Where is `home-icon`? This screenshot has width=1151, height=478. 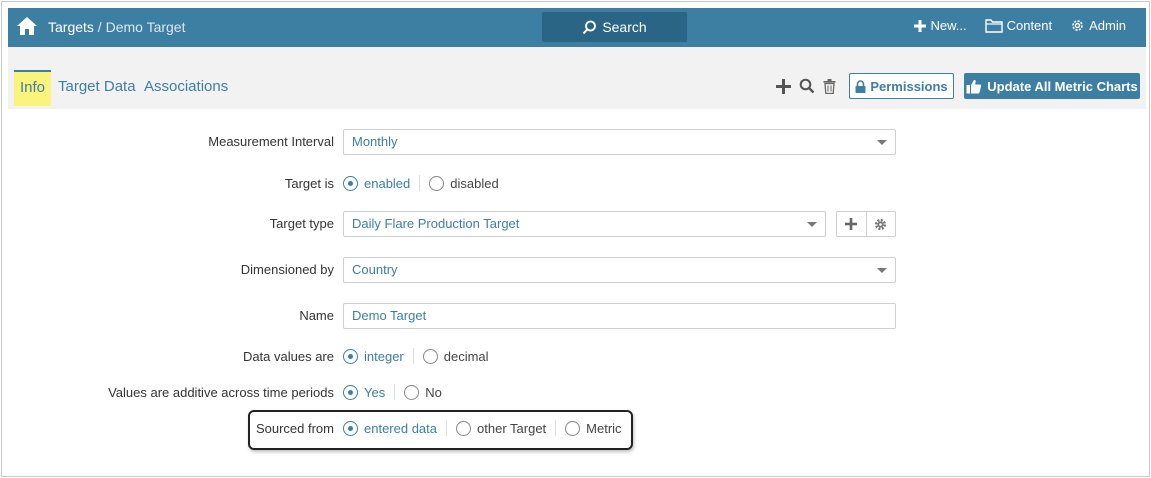
home-icon is located at coordinates (27, 26).